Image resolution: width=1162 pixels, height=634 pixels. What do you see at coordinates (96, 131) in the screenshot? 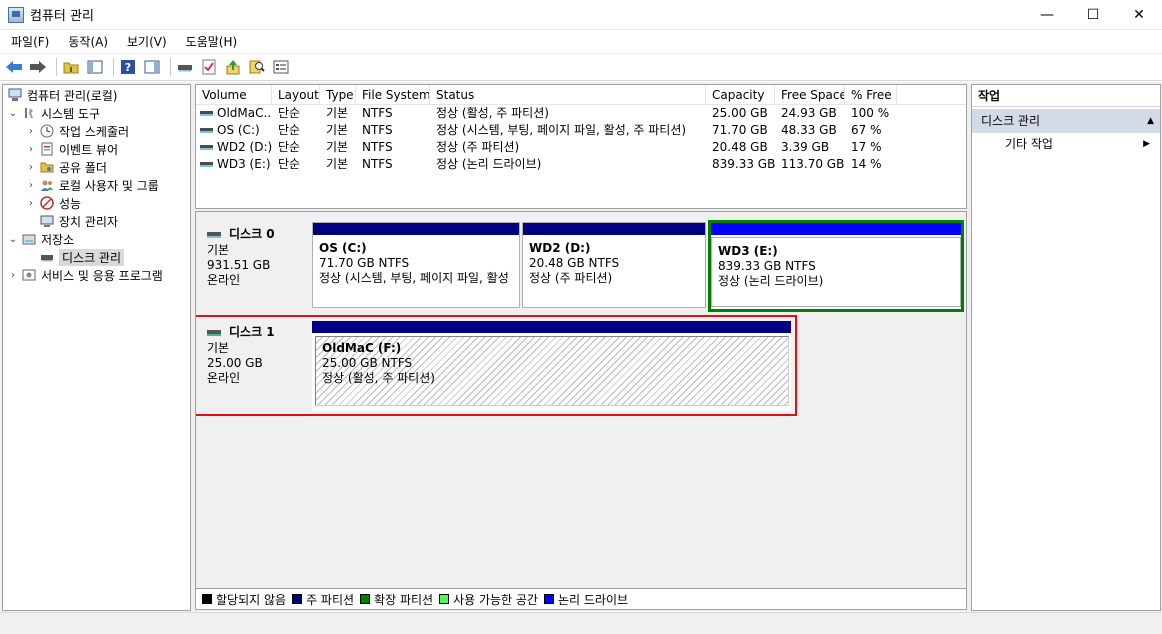
I see `tree-item-task-scheduler: › 작업 스케줄러` at bounding box center [96, 131].